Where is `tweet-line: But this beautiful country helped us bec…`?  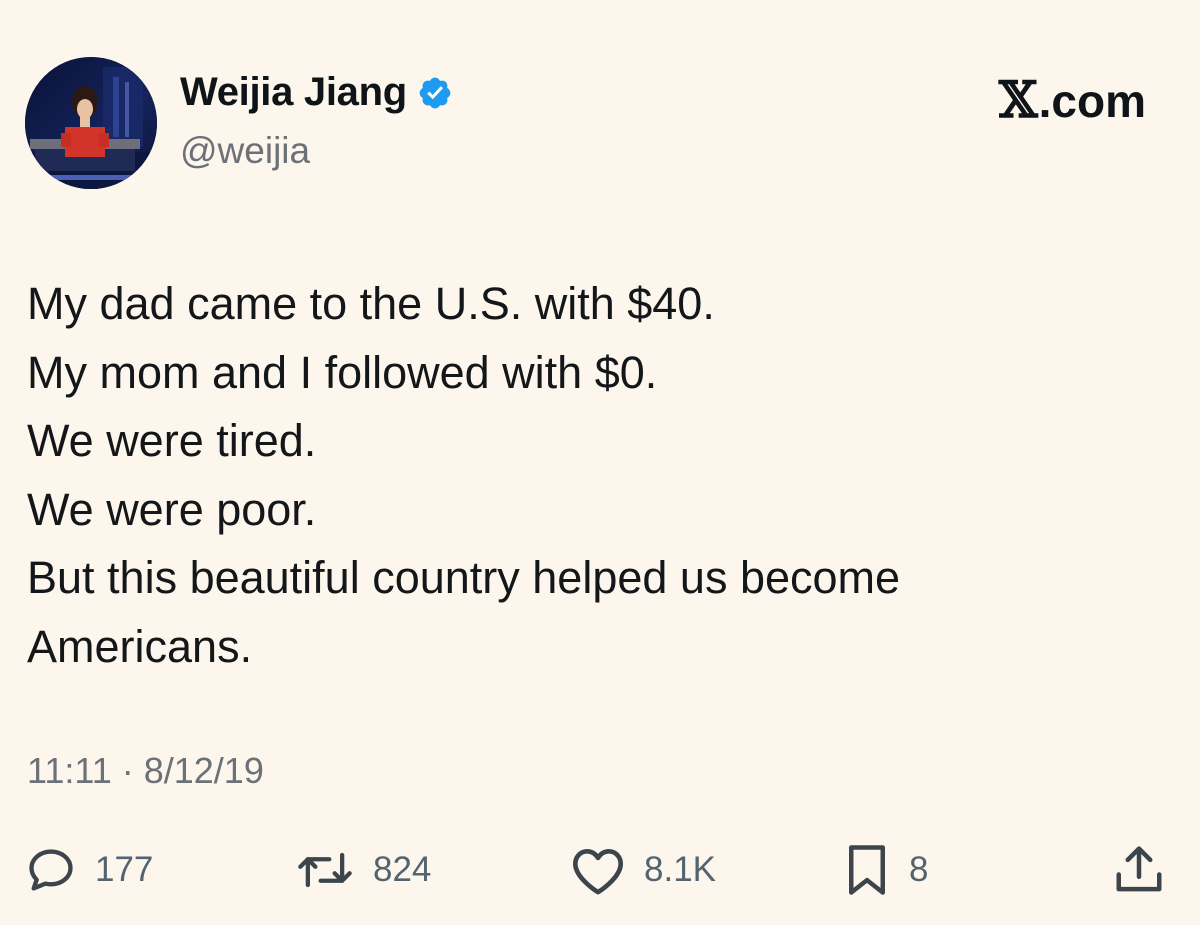
tweet-line: But this beautiful country helped us bec… is located at coordinates (464, 577).